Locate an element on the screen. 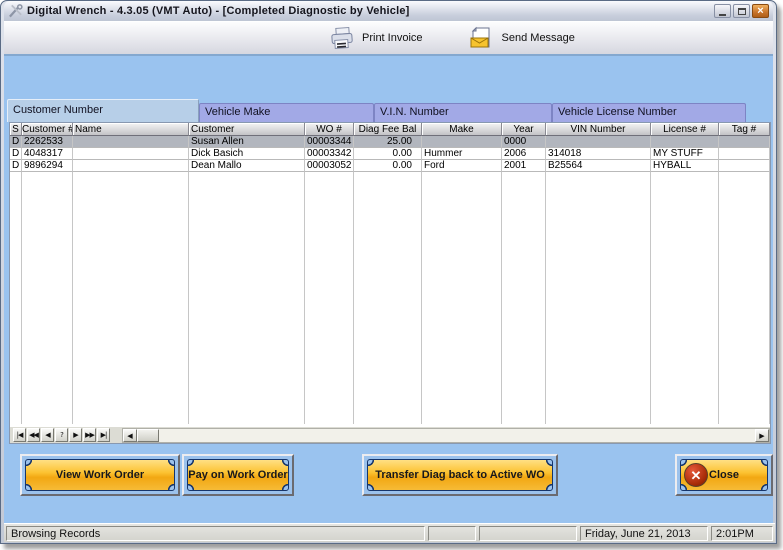 Image resolution: width=783 pixels, height=550 pixels. print-invoice-button: Print Invoice is located at coordinates (376, 38).